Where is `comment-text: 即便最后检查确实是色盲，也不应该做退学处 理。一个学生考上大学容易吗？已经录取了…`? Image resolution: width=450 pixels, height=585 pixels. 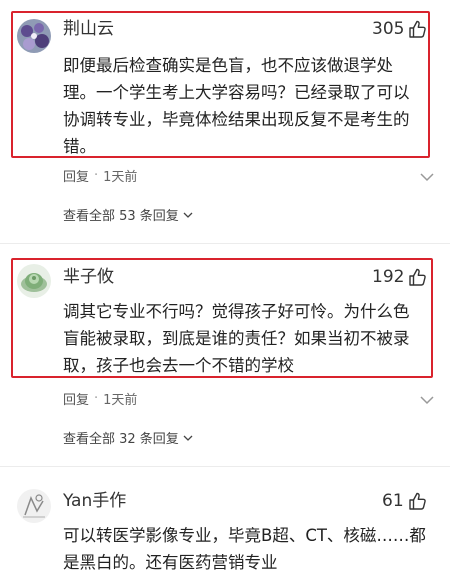 comment-text: 即便最后检查确实是色盲，也不应该做退学处 理。一个学生考上大学容易吗？已经录取了… is located at coordinates (236, 106).